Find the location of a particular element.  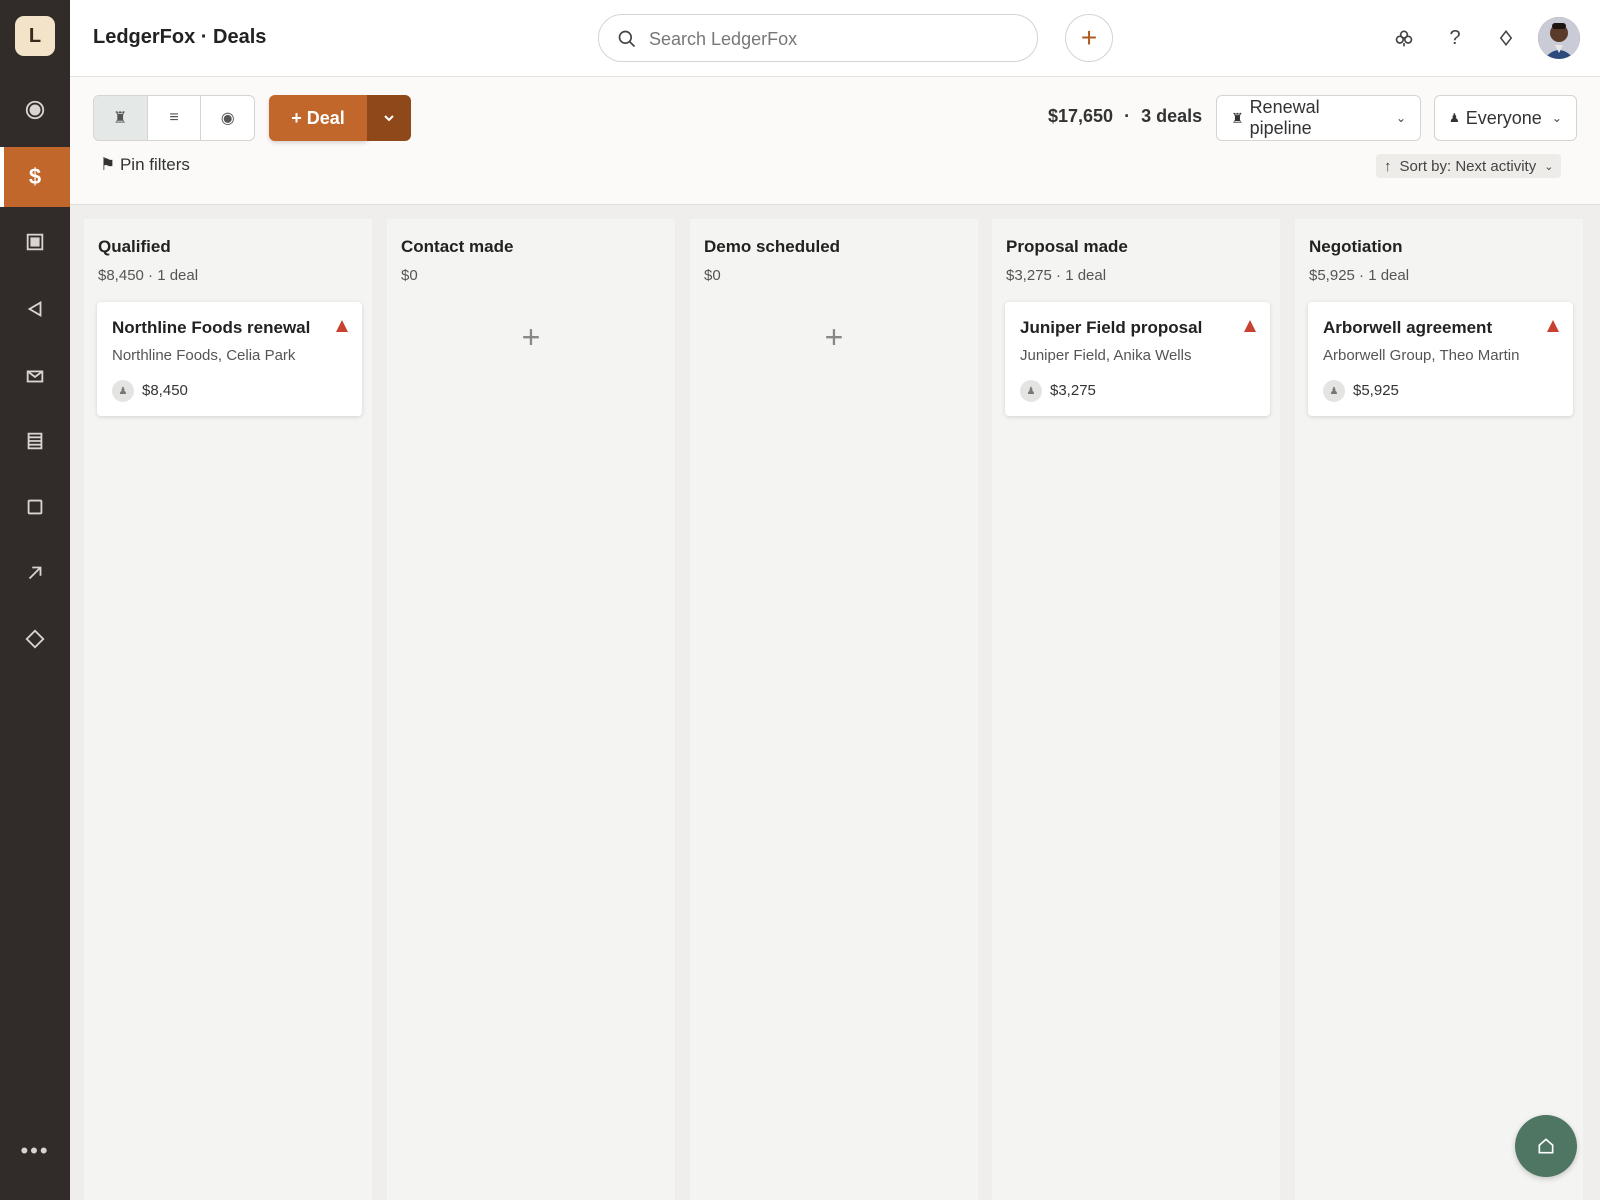

owner-filter-value: Everyone is located at coordinates (1503, 117).